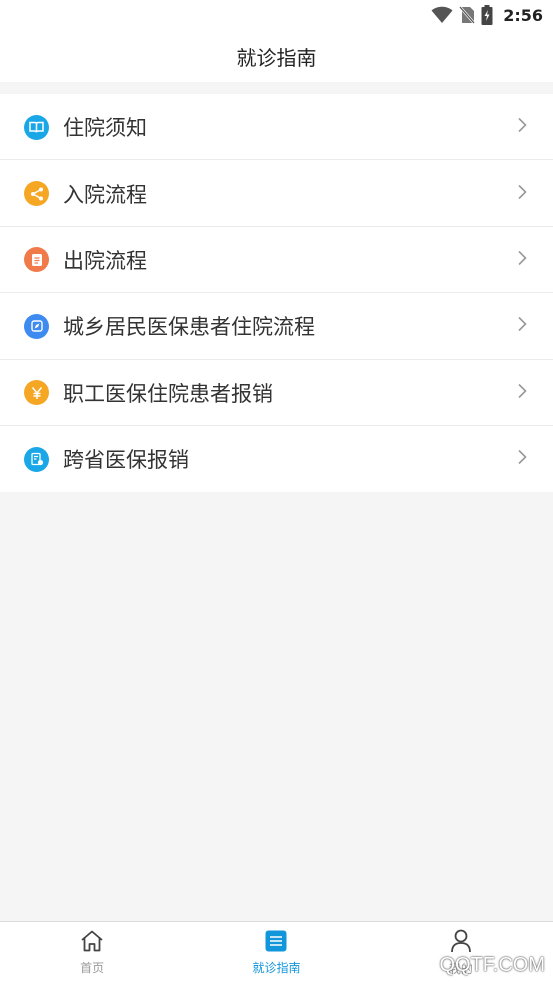  What do you see at coordinates (189, 327) in the screenshot?
I see `menu-item-label: 城乡居民医保患者住院流程` at bounding box center [189, 327].